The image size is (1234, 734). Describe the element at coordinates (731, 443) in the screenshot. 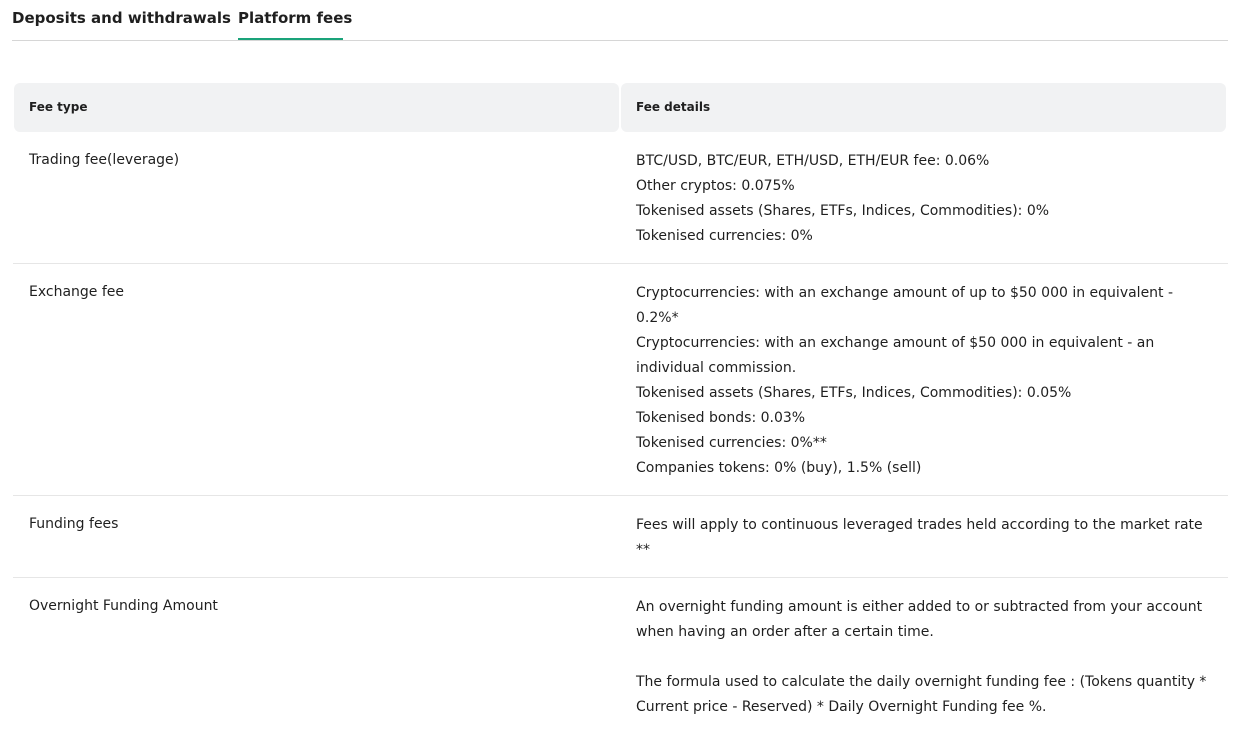

I see `fee-detail-line: Tokenised currencies: 0%**` at that location.